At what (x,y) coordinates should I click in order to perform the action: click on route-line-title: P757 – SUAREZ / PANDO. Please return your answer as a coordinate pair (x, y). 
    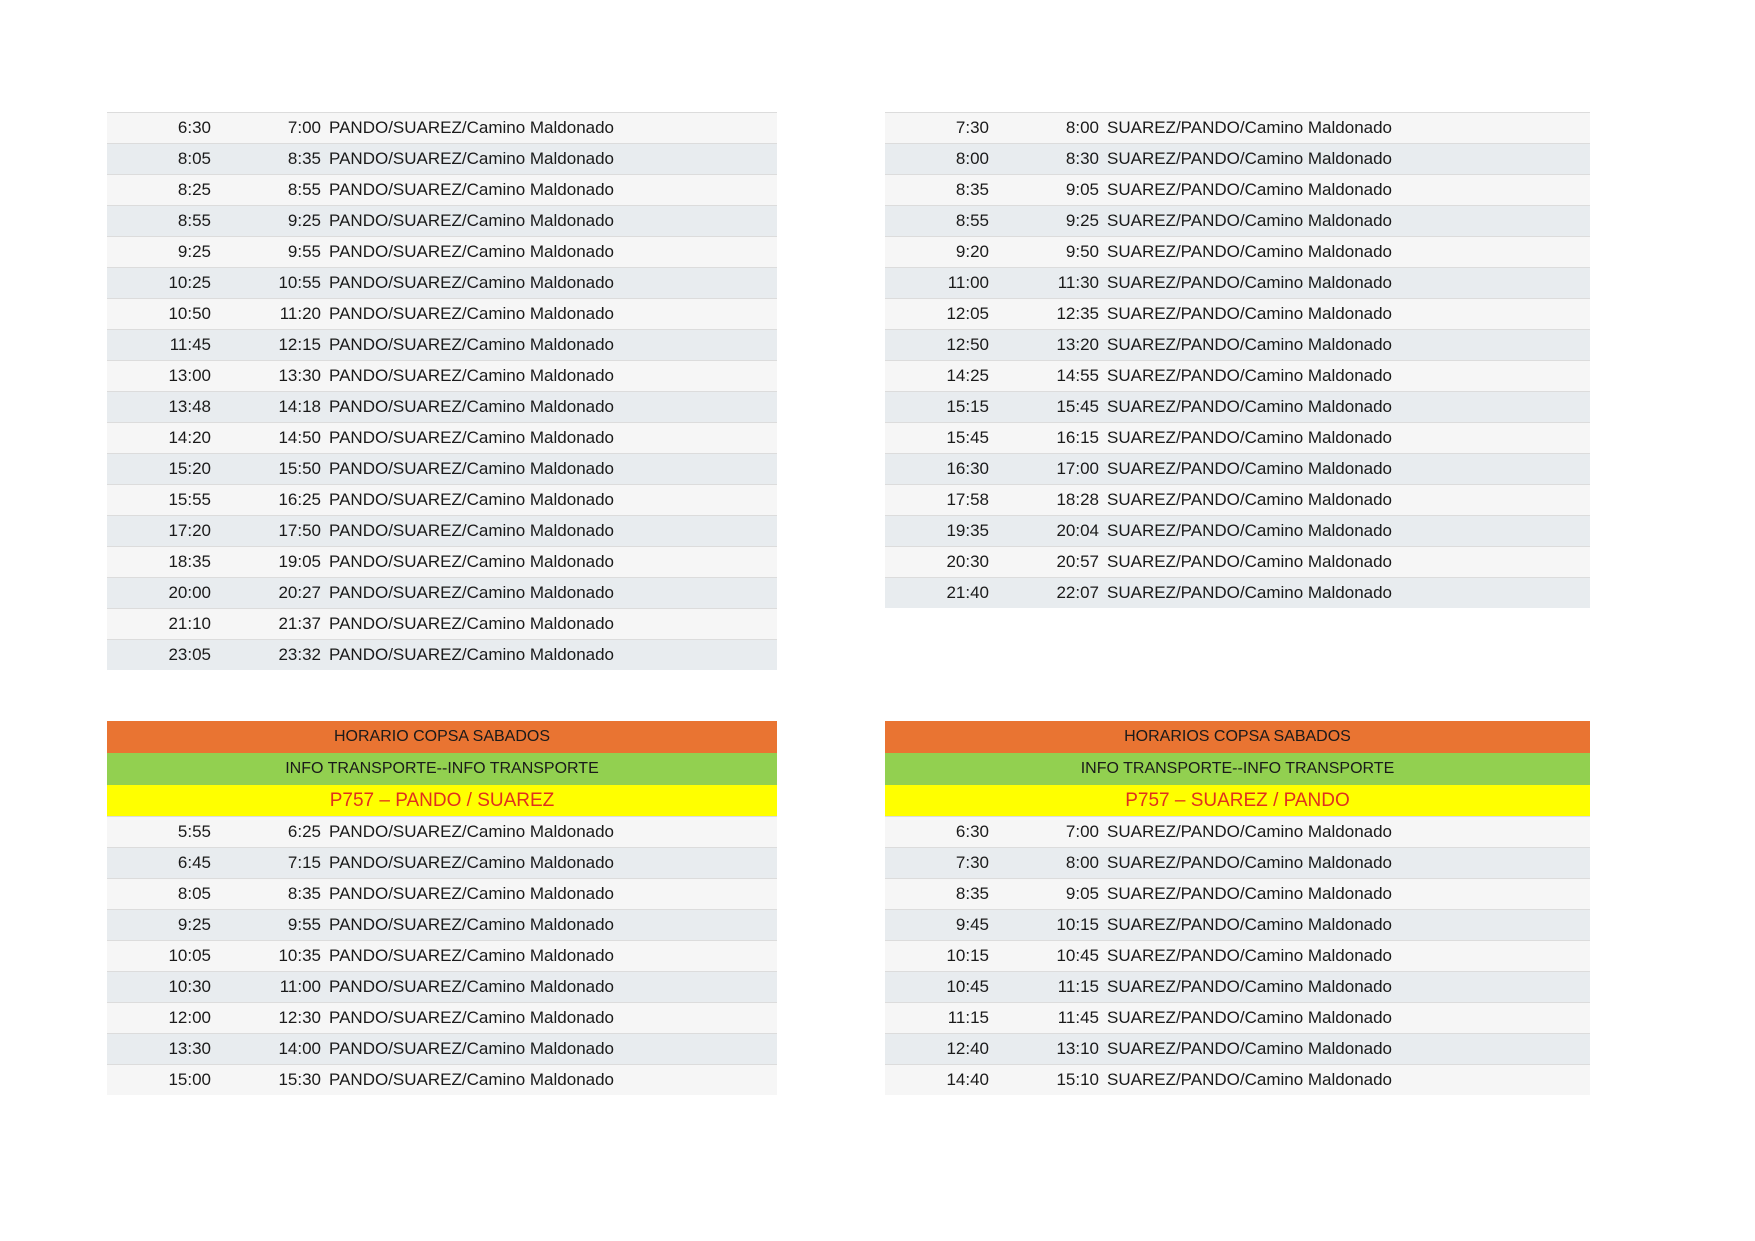
    Looking at the image, I should click on (1237, 800).